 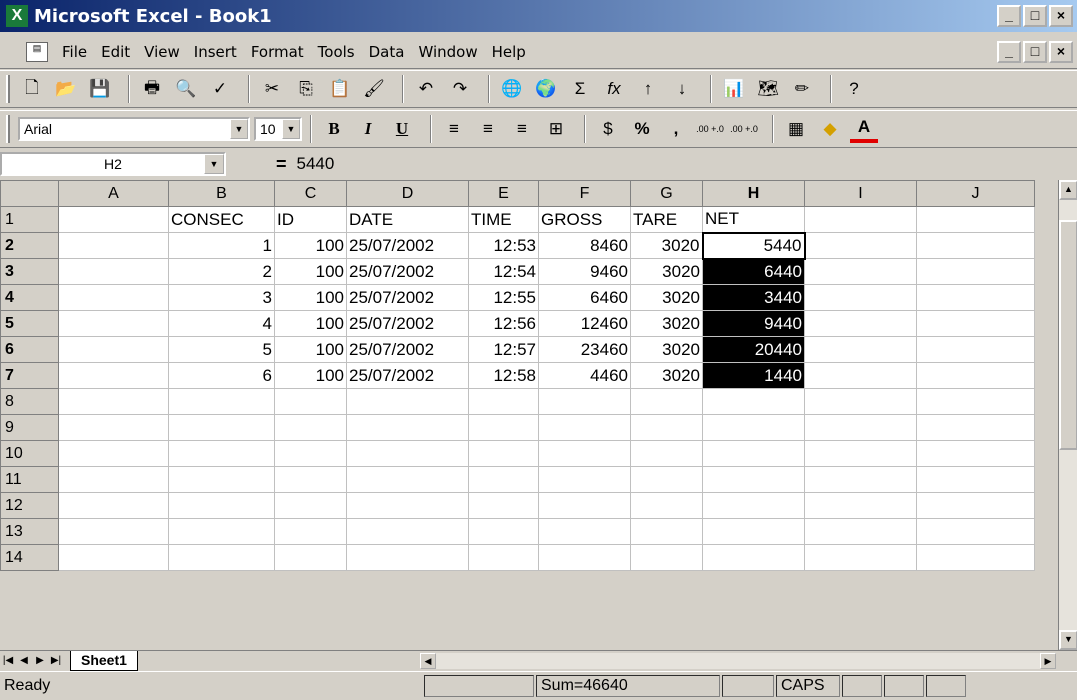 I want to click on cell: 12460, so click(x=584, y=323).